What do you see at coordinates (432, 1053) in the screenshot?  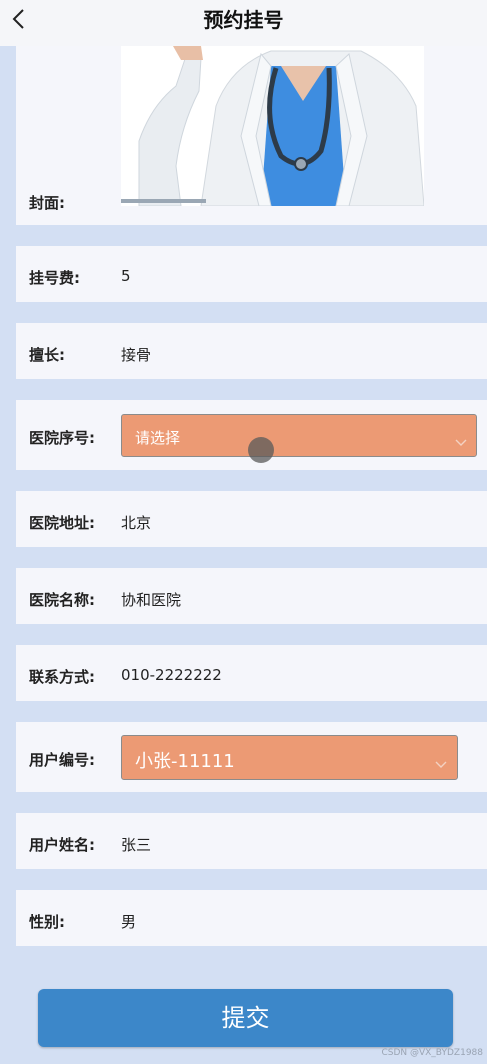 I see `watermark: CSDN @VX_BYDZ1988` at bounding box center [432, 1053].